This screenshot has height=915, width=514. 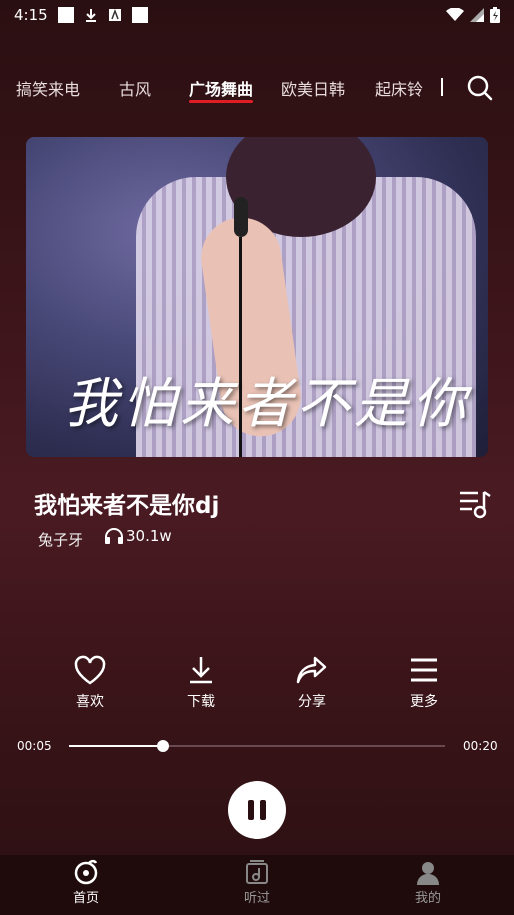 What do you see at coordinates (257, 872) in the screenshot?
I see `music-note-icon` at bounding box center [257, 872].